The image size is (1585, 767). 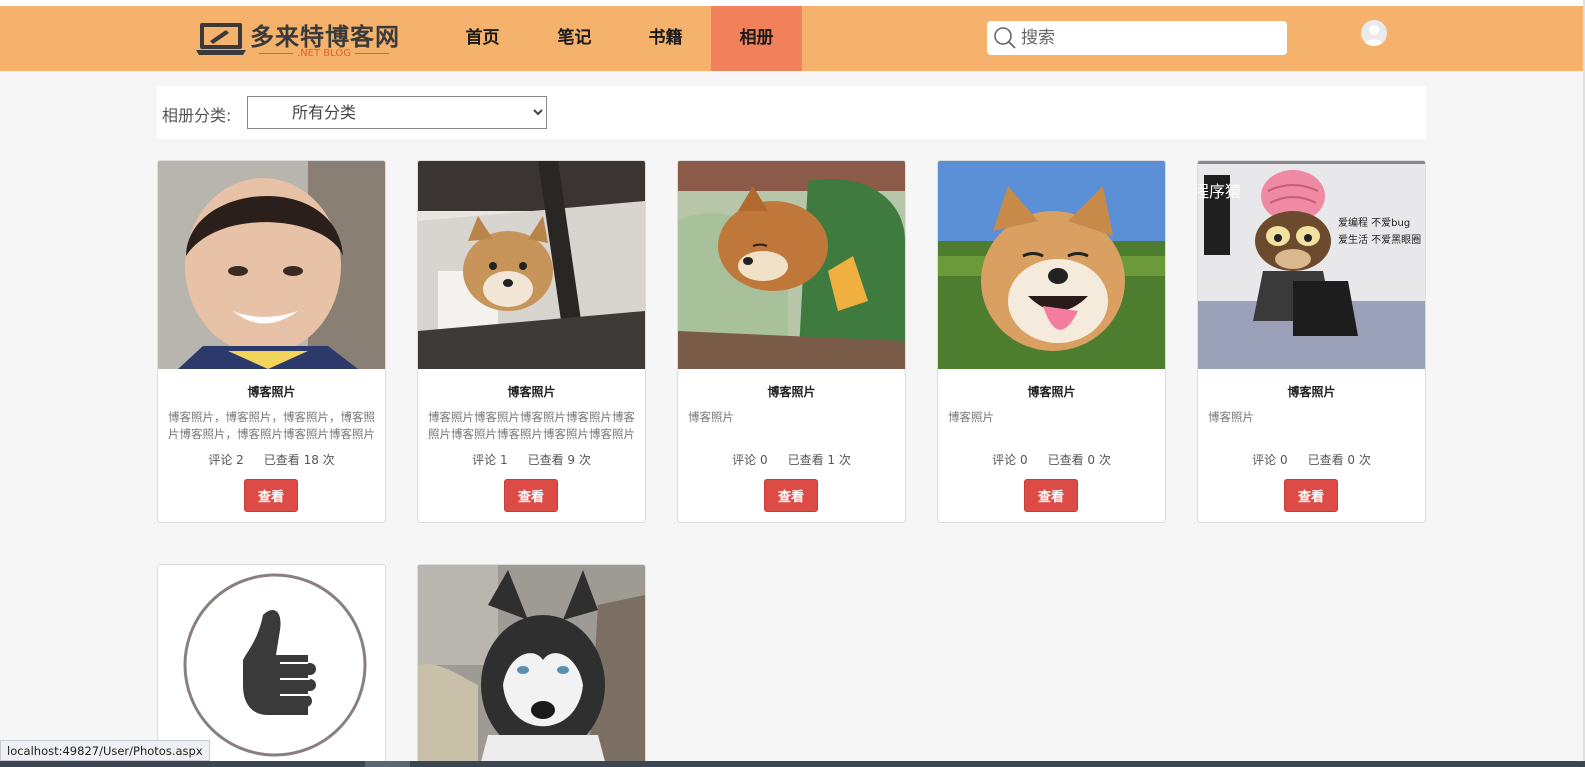 I want to click on husky-photo-image, so click(x=531, y=666).